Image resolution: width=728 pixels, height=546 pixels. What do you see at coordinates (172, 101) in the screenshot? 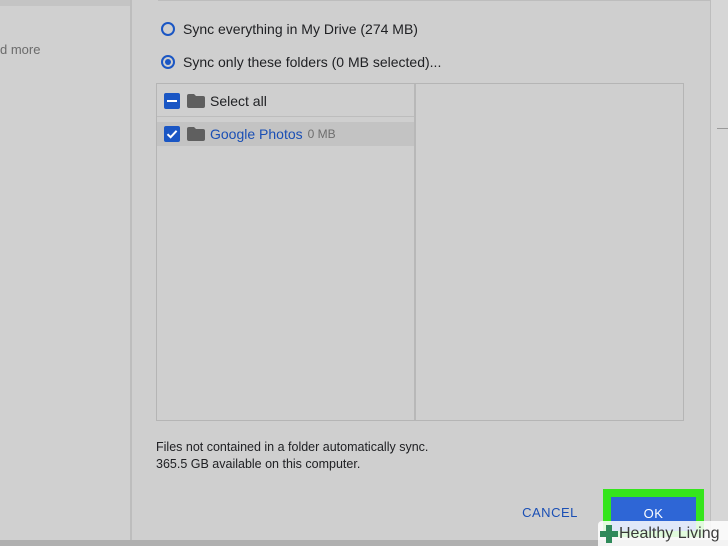
I see `select-all-checkbox` at bounding box center [172, 101].